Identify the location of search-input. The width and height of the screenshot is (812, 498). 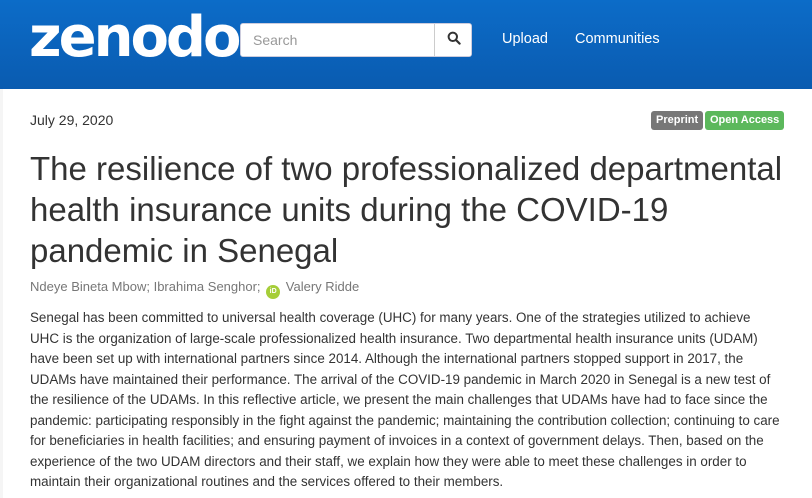
(337, 40).